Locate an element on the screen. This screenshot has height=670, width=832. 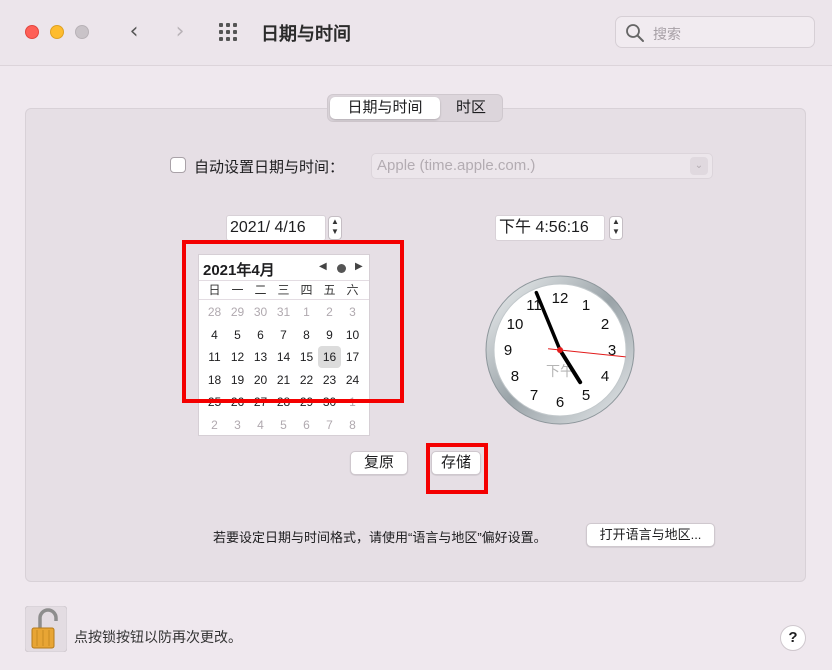
search-field: 搜索 is located at coordinates (715, 32).